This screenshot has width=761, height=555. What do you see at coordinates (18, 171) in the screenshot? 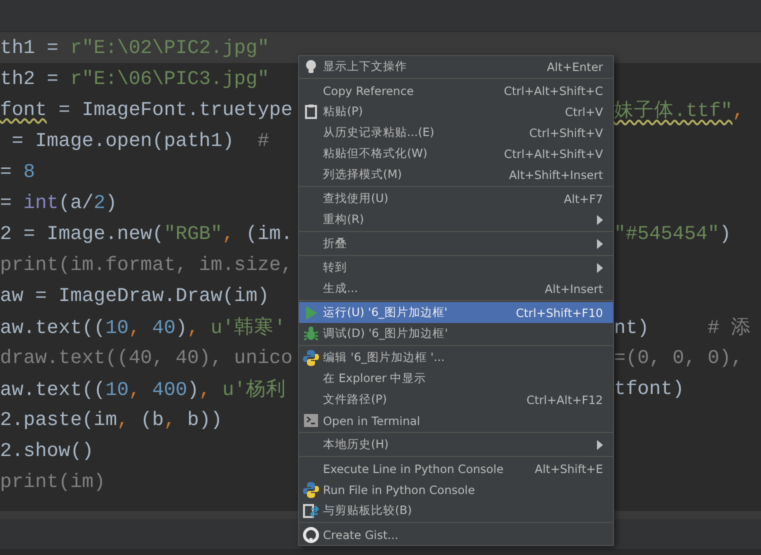
I see `code-line: = 8` at bounding box center [18, 171].